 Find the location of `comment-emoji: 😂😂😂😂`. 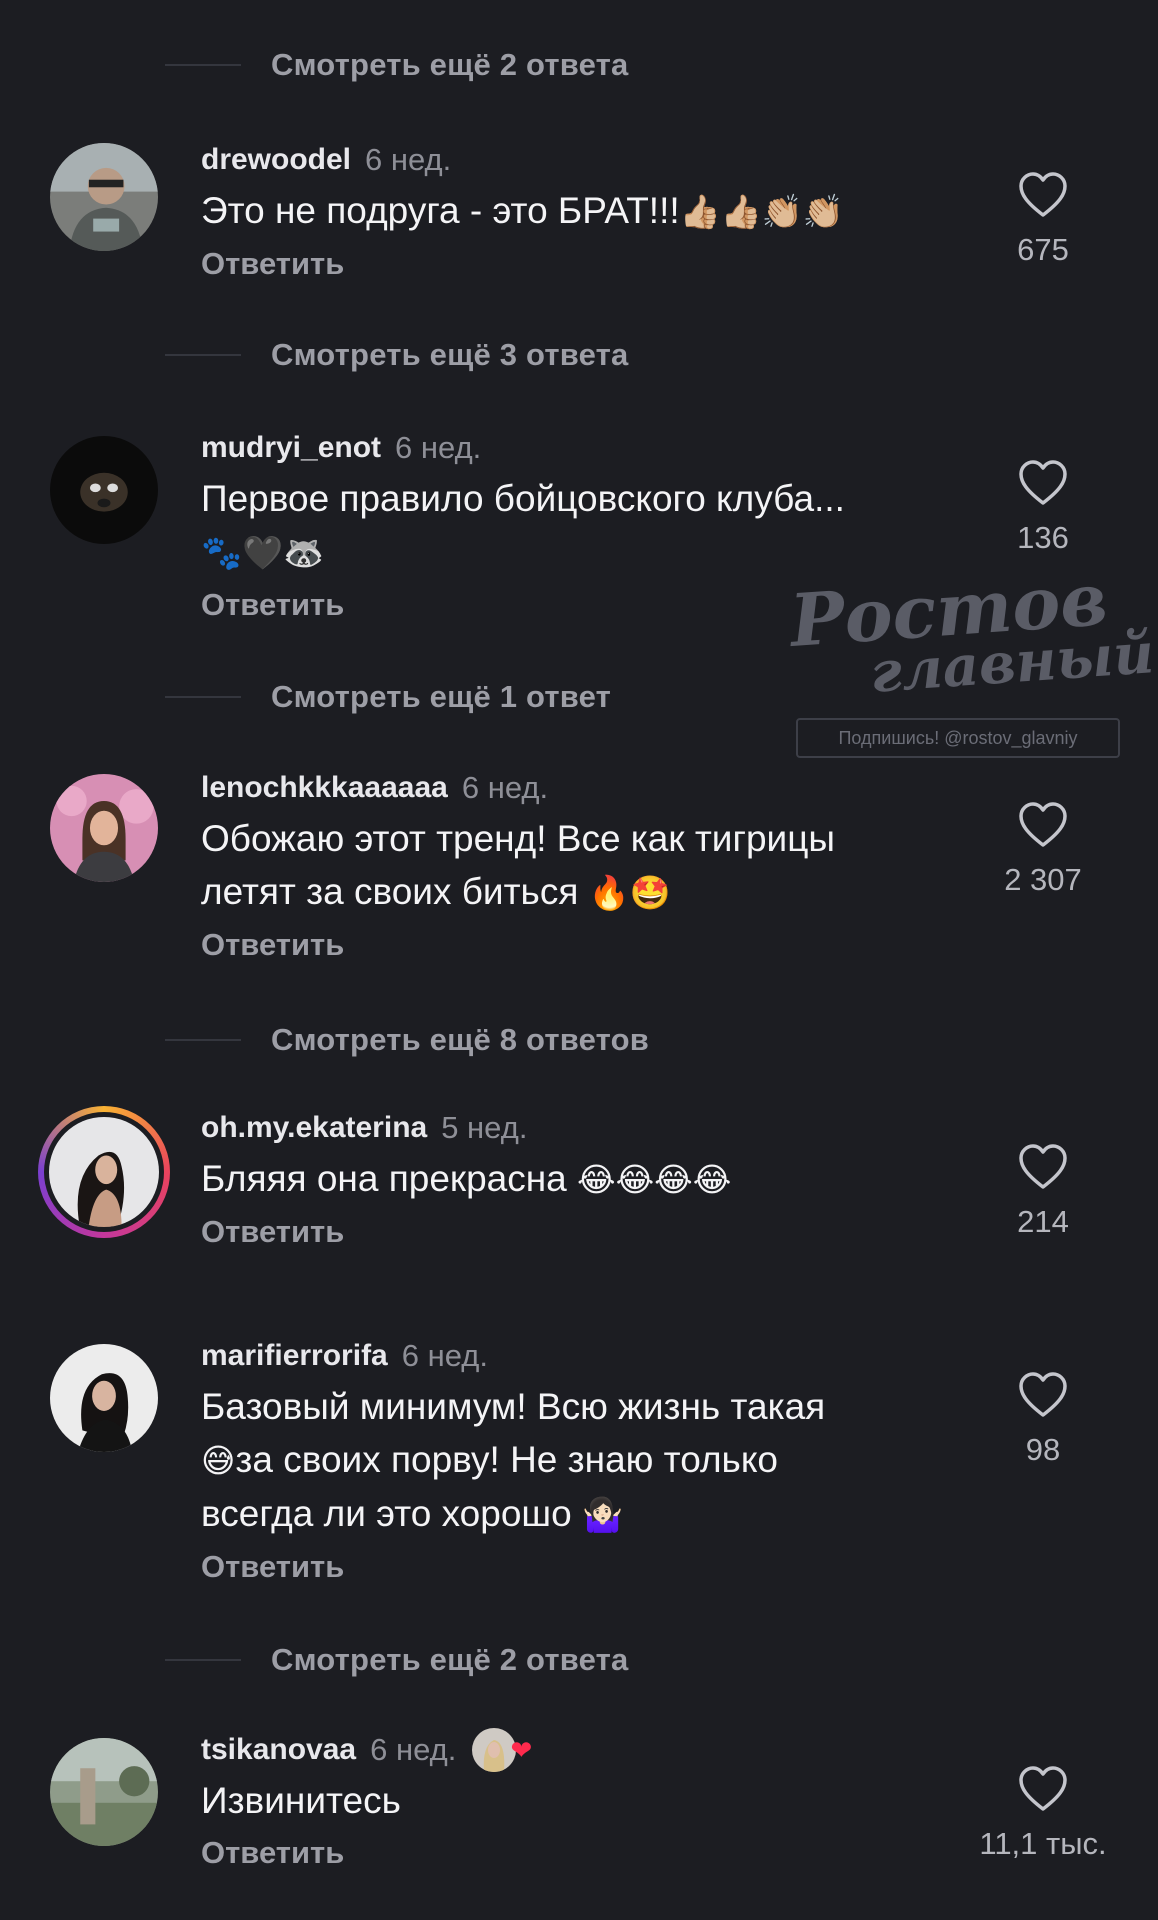

comment-emoji: 😂😂😂😂 is located at coordinates (654, 1179).